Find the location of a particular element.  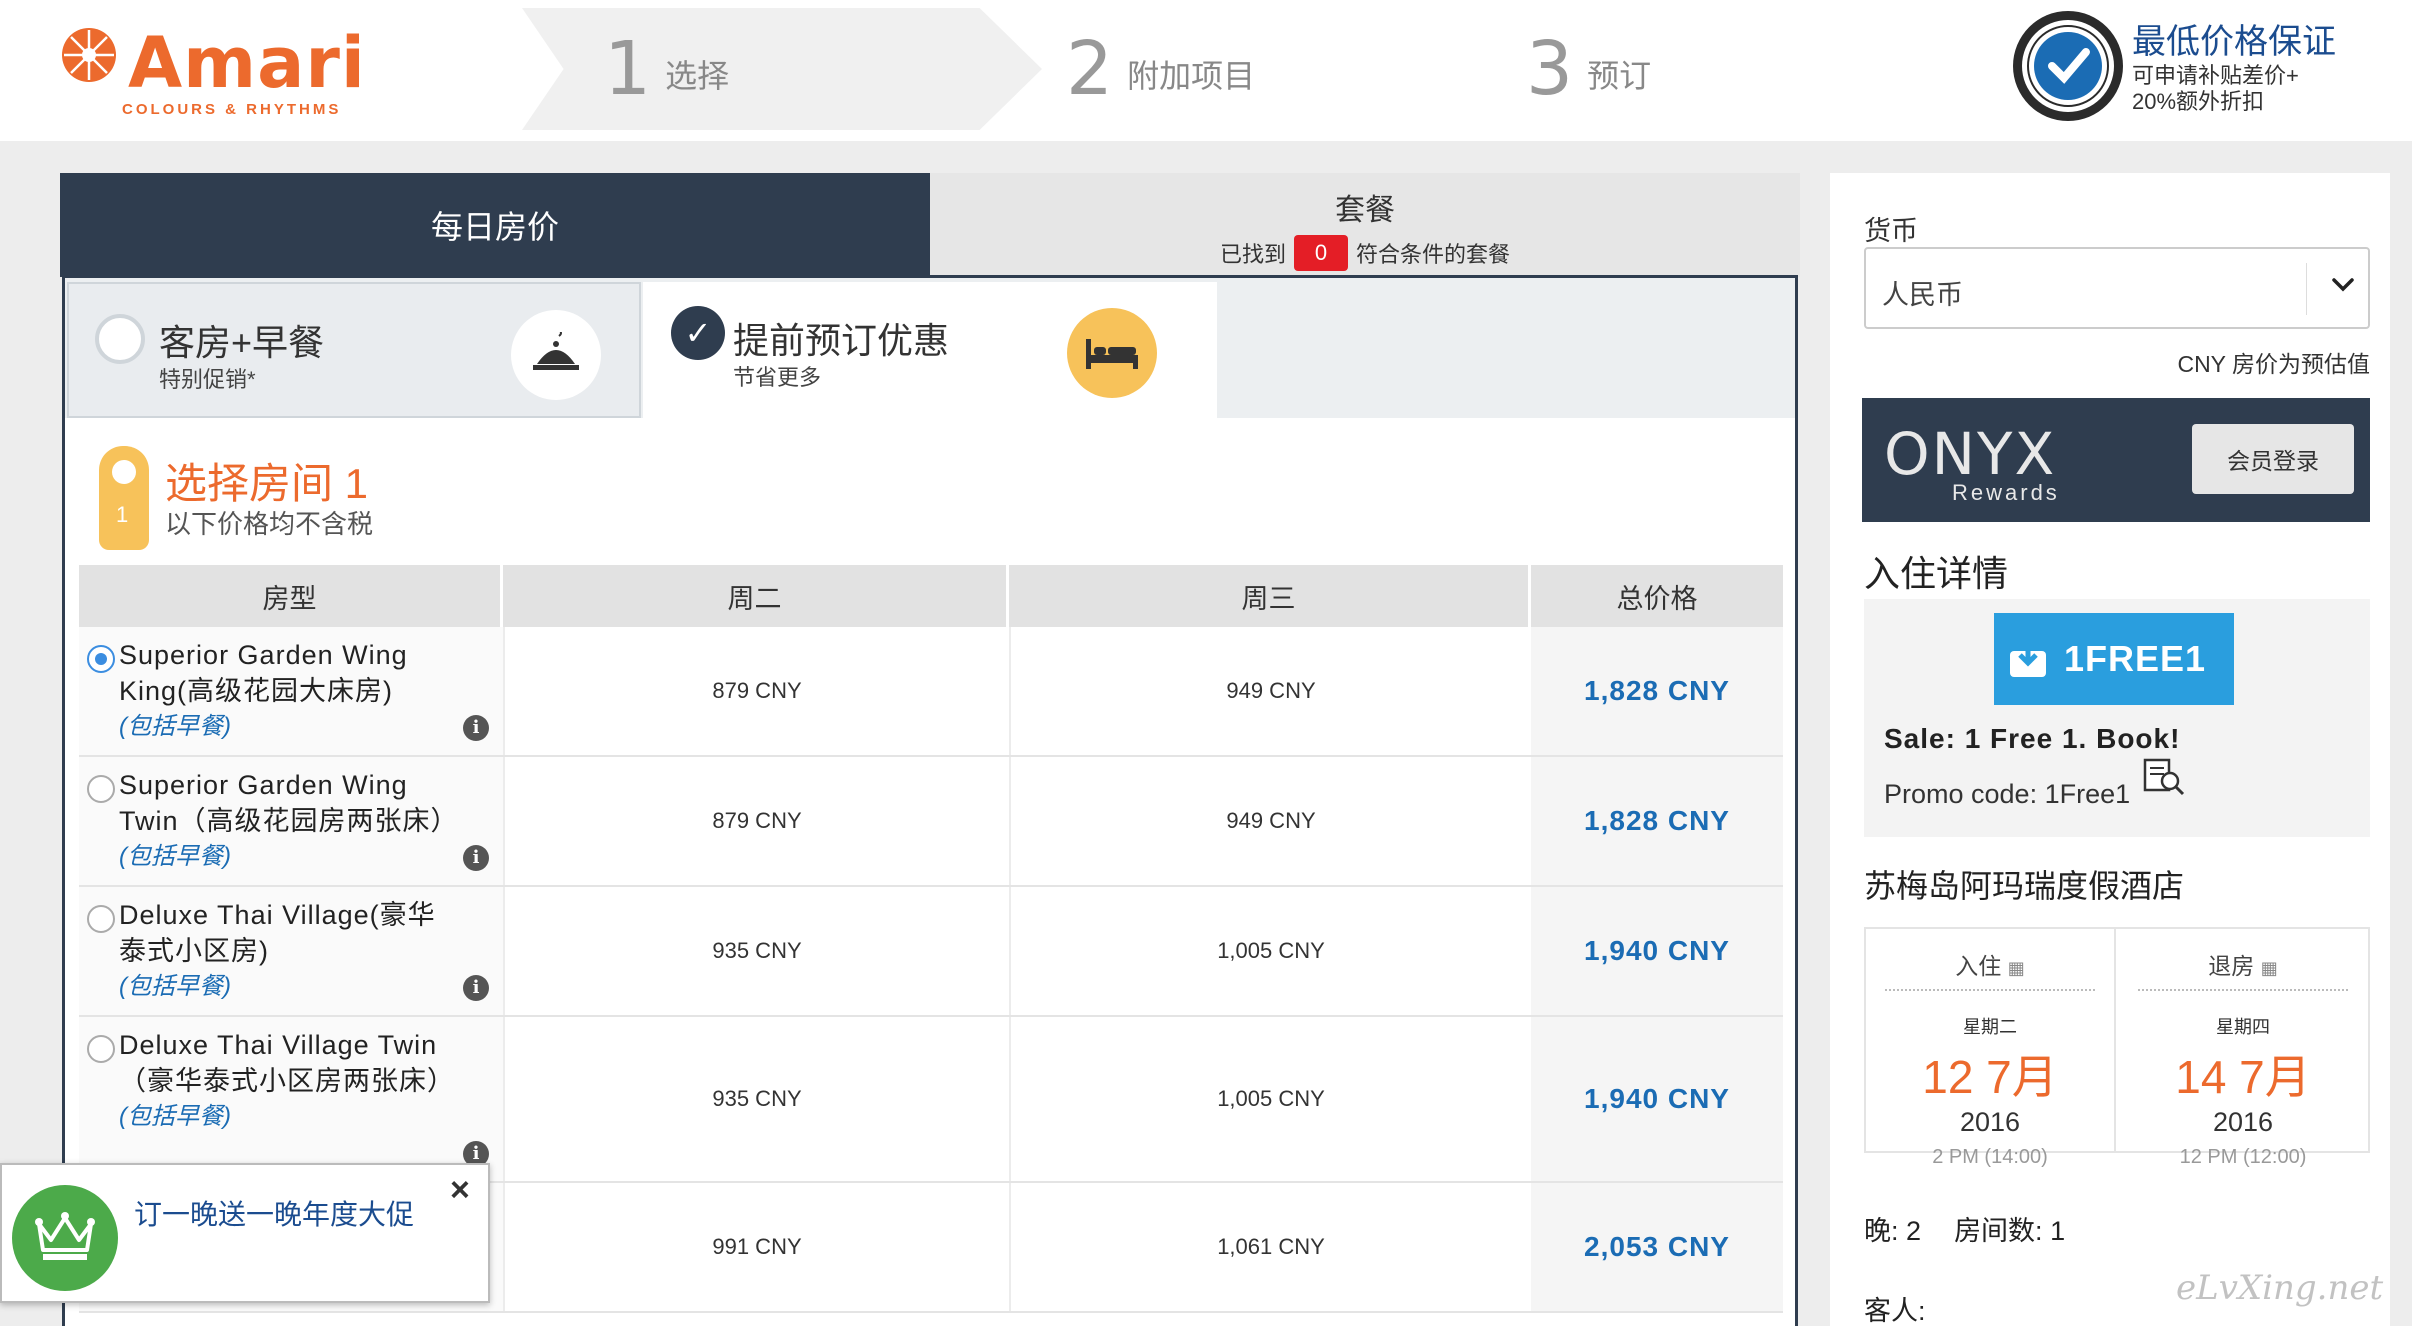

price-total: 2,053 CNY is located at coordinates (1657, 1247).